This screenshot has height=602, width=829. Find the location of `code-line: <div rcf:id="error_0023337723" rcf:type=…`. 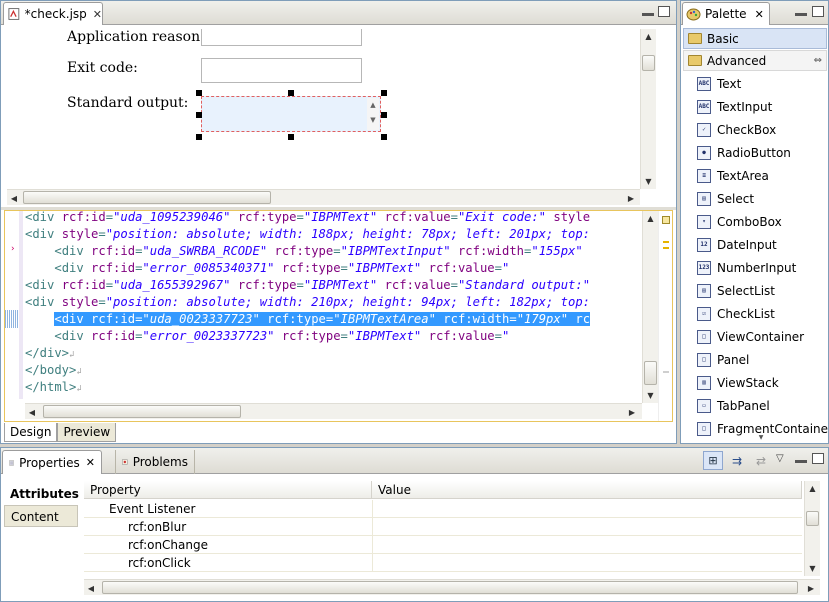

code-line: <div rcf:id="error_0023337723" rcf:type=… is located at coordinates (267, 336).